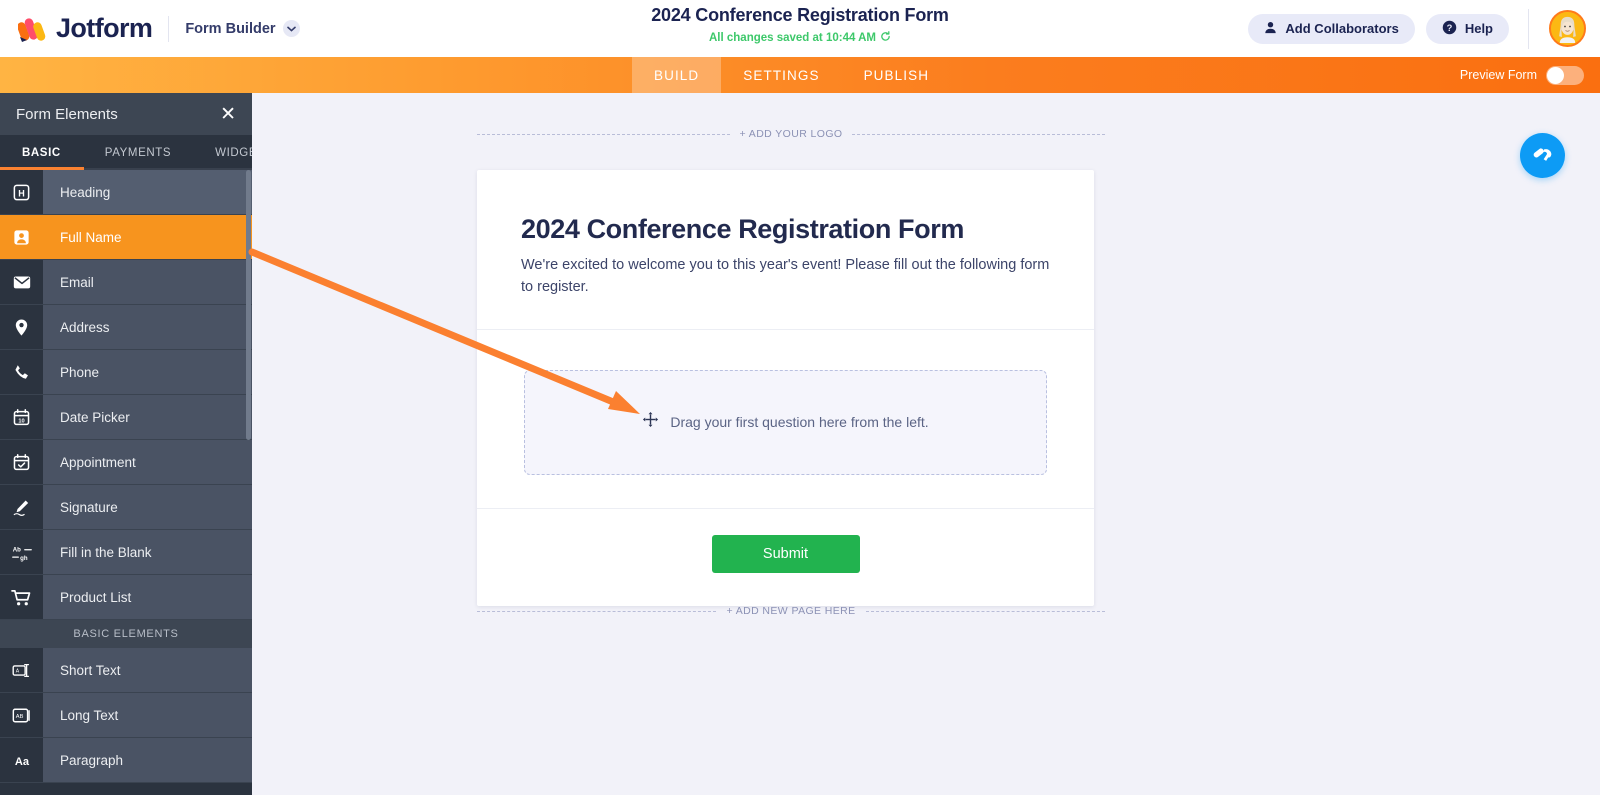  I want to click on add-collaborators-label: Add Collaborators, so click(1342, 28).